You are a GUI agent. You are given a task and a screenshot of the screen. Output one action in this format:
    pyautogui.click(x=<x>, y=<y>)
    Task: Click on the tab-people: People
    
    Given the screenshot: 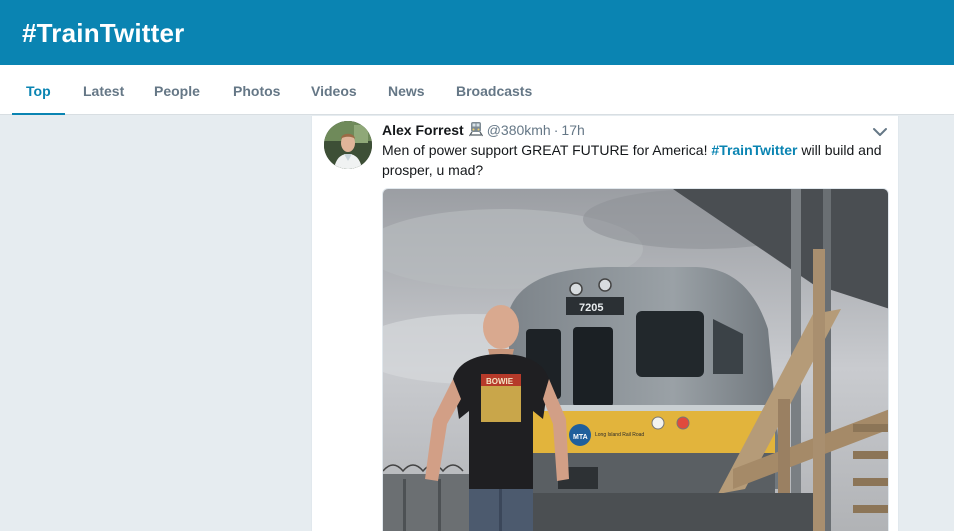 What is the action you would take?
    pyautogui.click(x=177, y=90)
    